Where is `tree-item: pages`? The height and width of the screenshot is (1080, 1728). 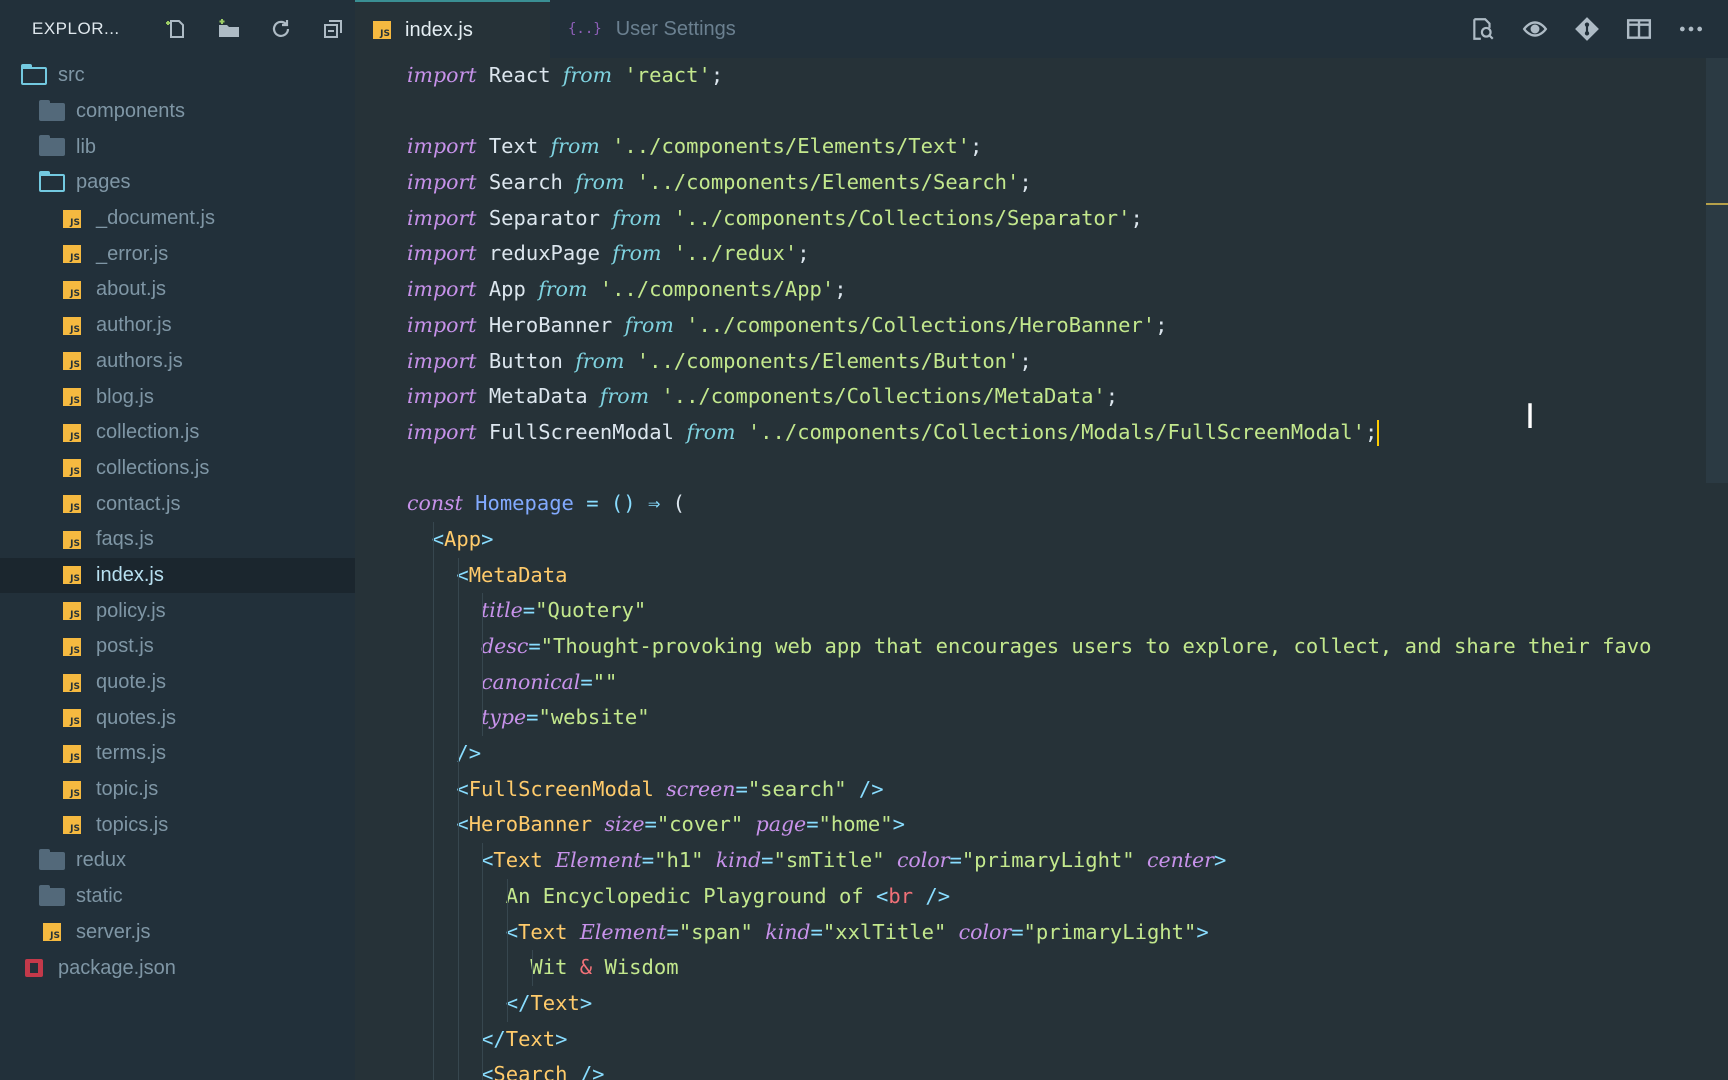 tree-item: pages is located at coordinates (177, 183).